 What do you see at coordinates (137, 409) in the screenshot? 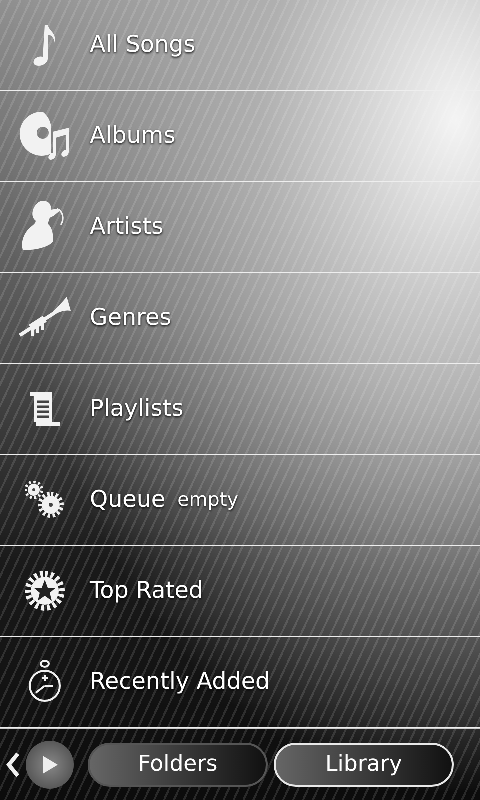
I see `menu-item: Playlists` at bounding box center [137, 409].